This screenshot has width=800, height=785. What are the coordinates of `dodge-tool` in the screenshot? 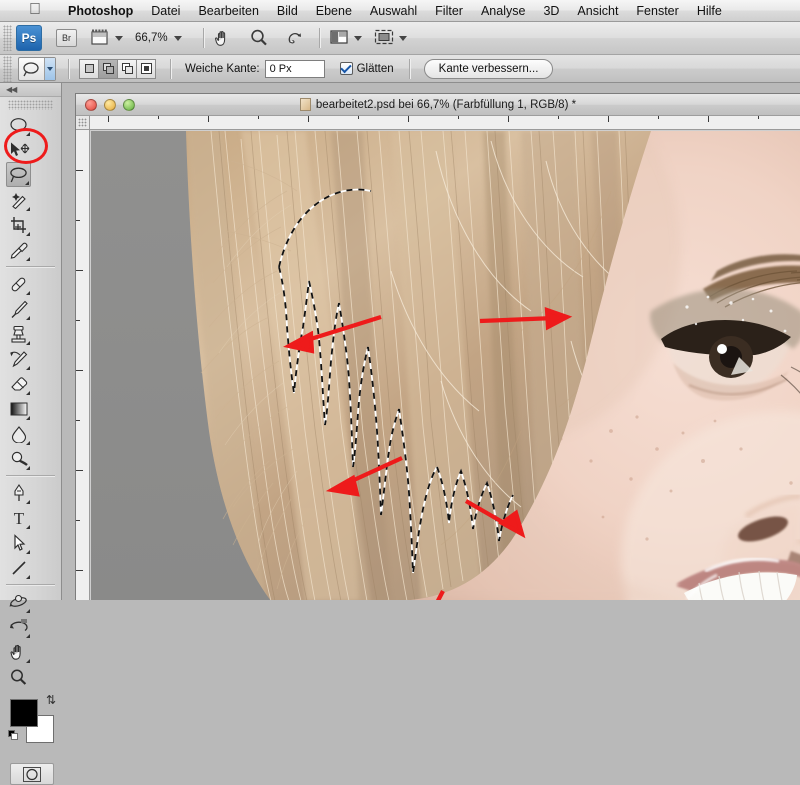 It's located at (18, 458).